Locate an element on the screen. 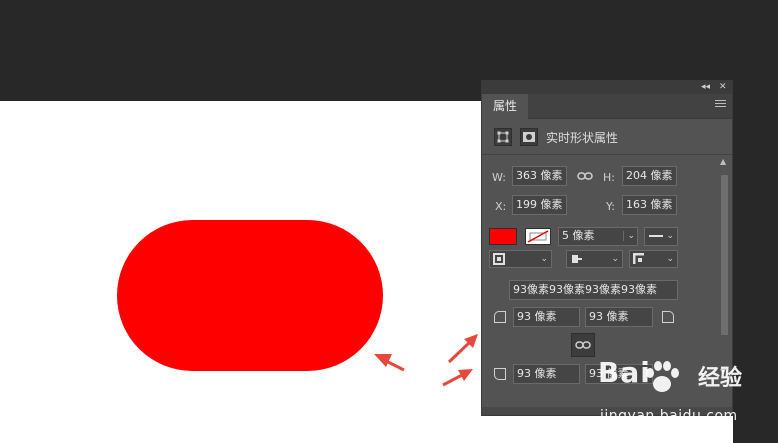 The image size is (778, 443). link-dimensions-icon is located at coordinates (585, 177).